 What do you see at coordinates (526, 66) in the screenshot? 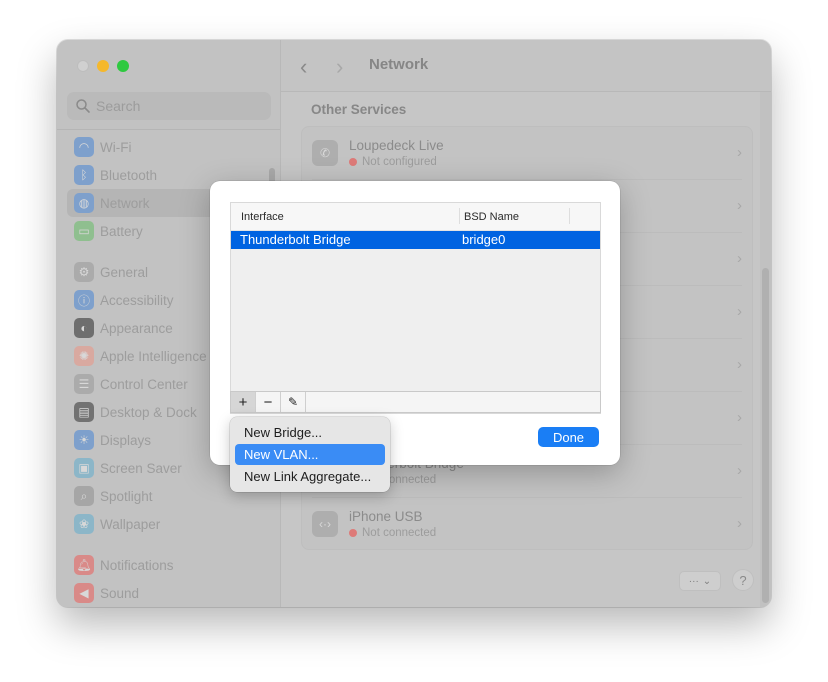
I see `toolbar: ‹ › Network` at bounding box center [526, 66].